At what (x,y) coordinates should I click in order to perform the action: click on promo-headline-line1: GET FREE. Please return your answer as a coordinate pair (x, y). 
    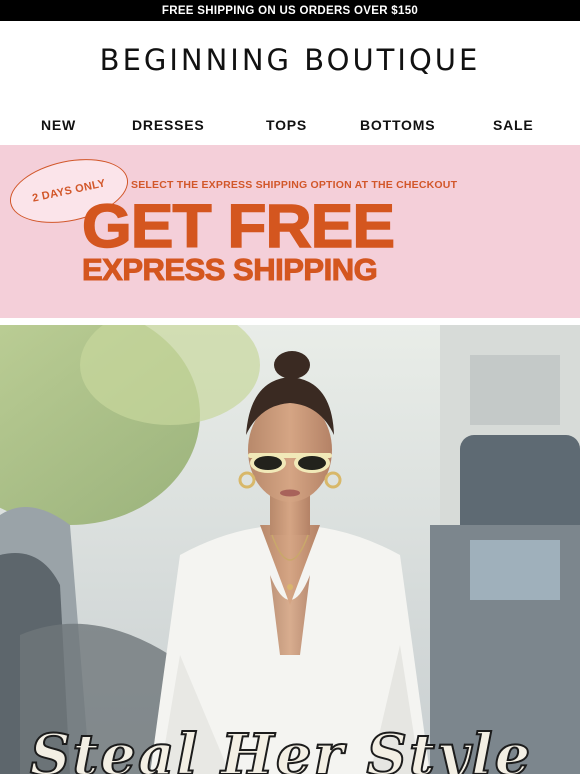
    Looking at the image, I should click on (238, 226).